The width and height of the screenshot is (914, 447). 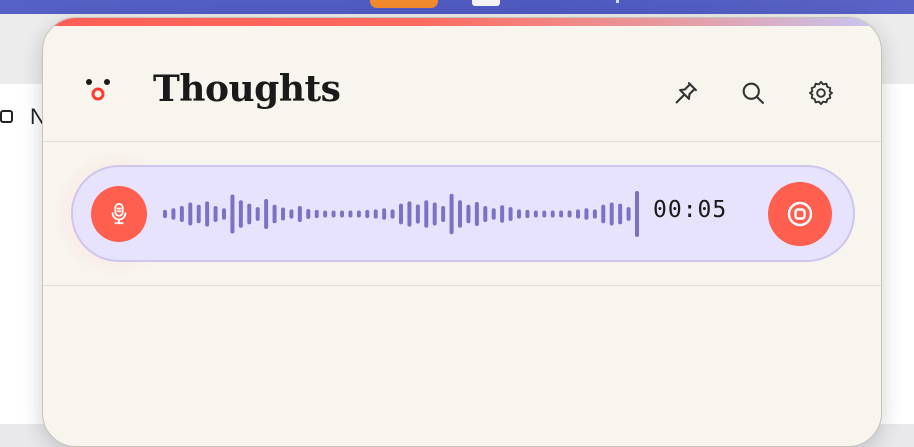 I want to click on search-button, so click(x=753, y=93).